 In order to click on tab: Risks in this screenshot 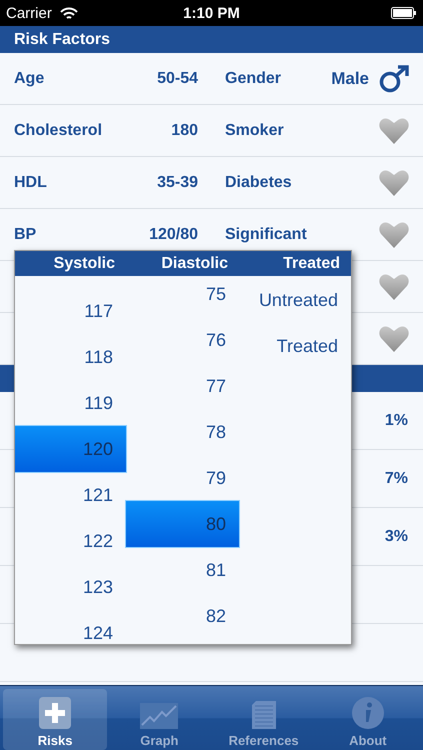, I will do `click(55, 719)`.